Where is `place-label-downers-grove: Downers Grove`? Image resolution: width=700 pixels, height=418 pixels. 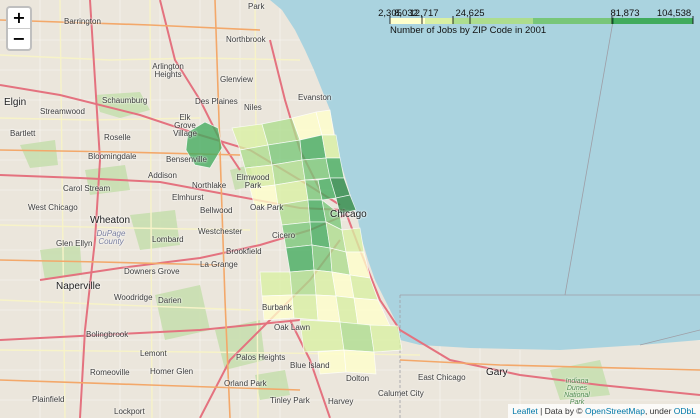 place-label-downers-grove: Downers Grove is located at coordinates (152, 271).